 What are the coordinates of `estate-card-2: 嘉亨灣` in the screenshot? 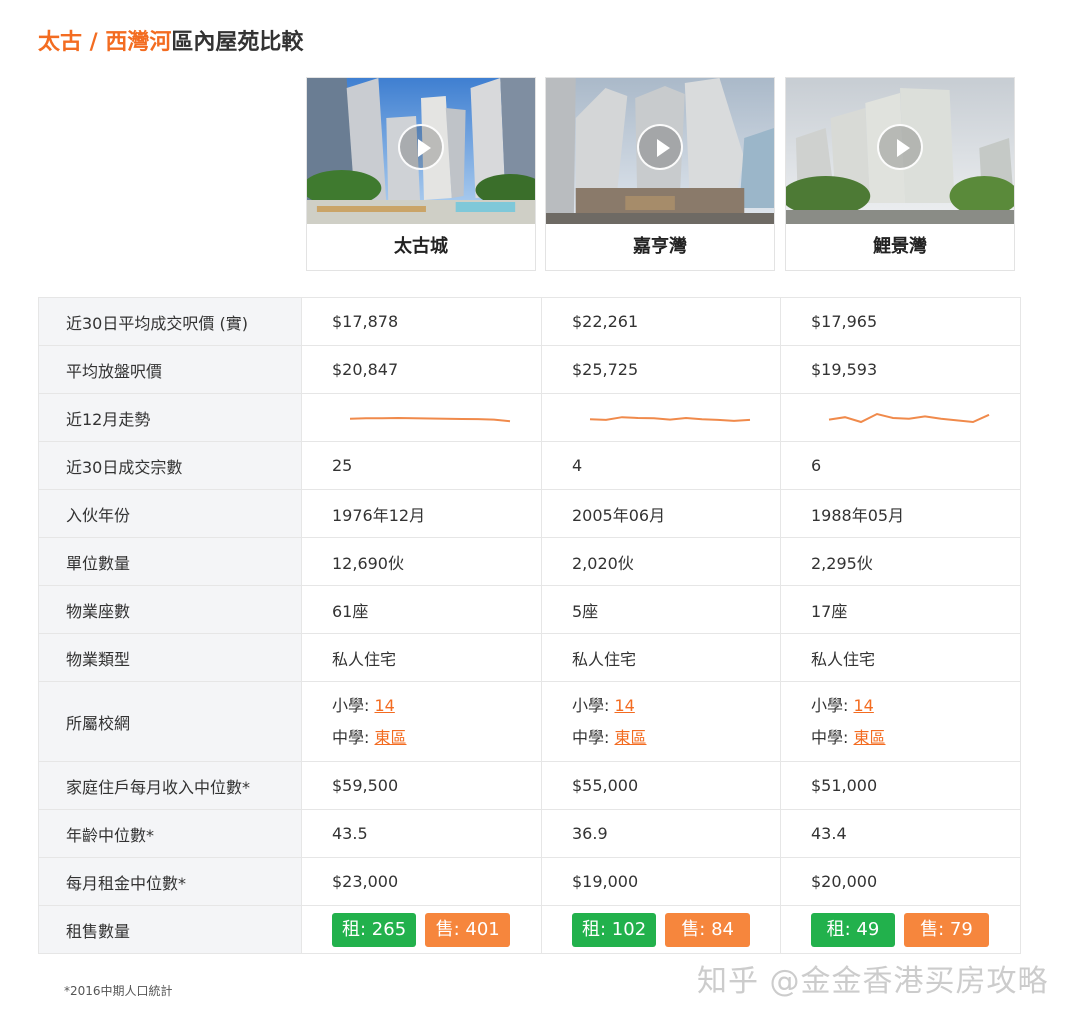 It's located at (660, 174).